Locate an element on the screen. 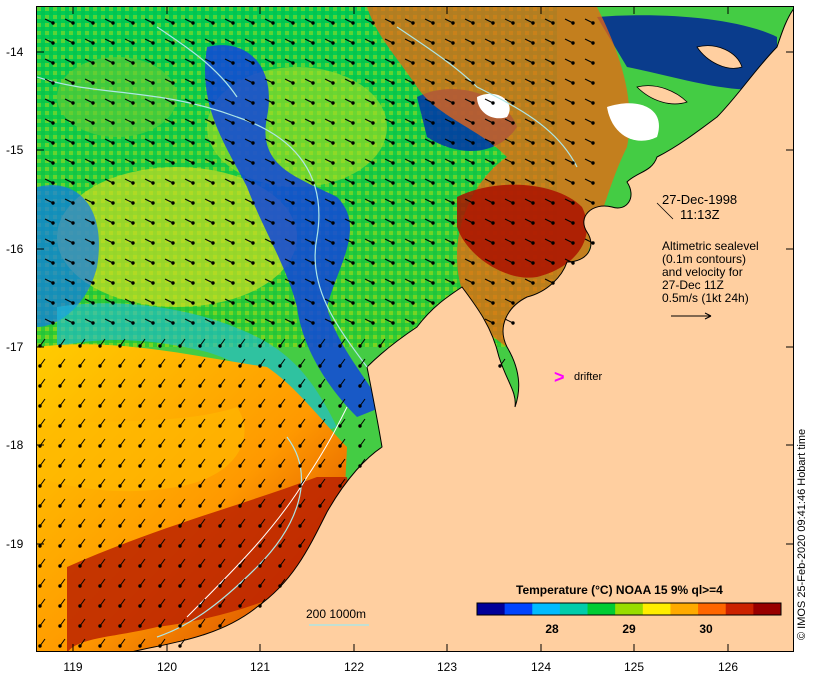 The height and width of the screenshot is (680, 820). lat-label: -15 is located at coordinates (15, 150).